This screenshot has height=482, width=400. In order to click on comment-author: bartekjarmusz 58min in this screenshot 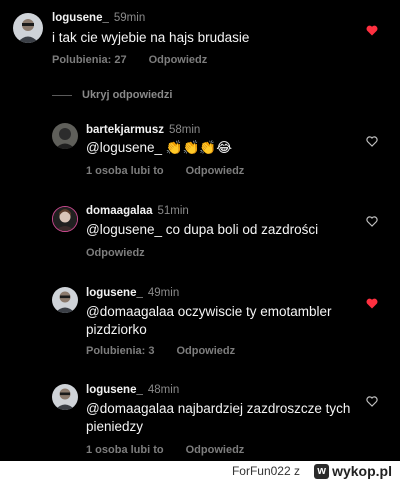, I will do `click(143, 130)`.